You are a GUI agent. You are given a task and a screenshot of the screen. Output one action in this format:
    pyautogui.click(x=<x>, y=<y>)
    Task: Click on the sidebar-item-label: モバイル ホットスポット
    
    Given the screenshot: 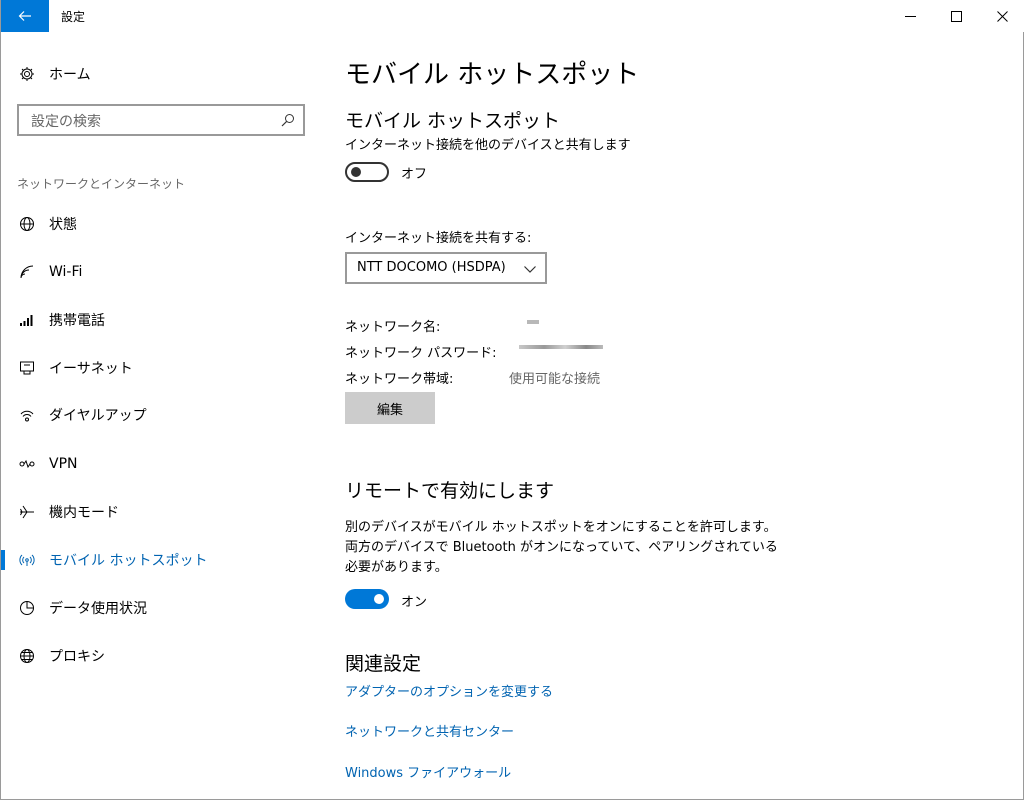 What is the action you would take?
    pyautogui.click(x=128, y=561)
    